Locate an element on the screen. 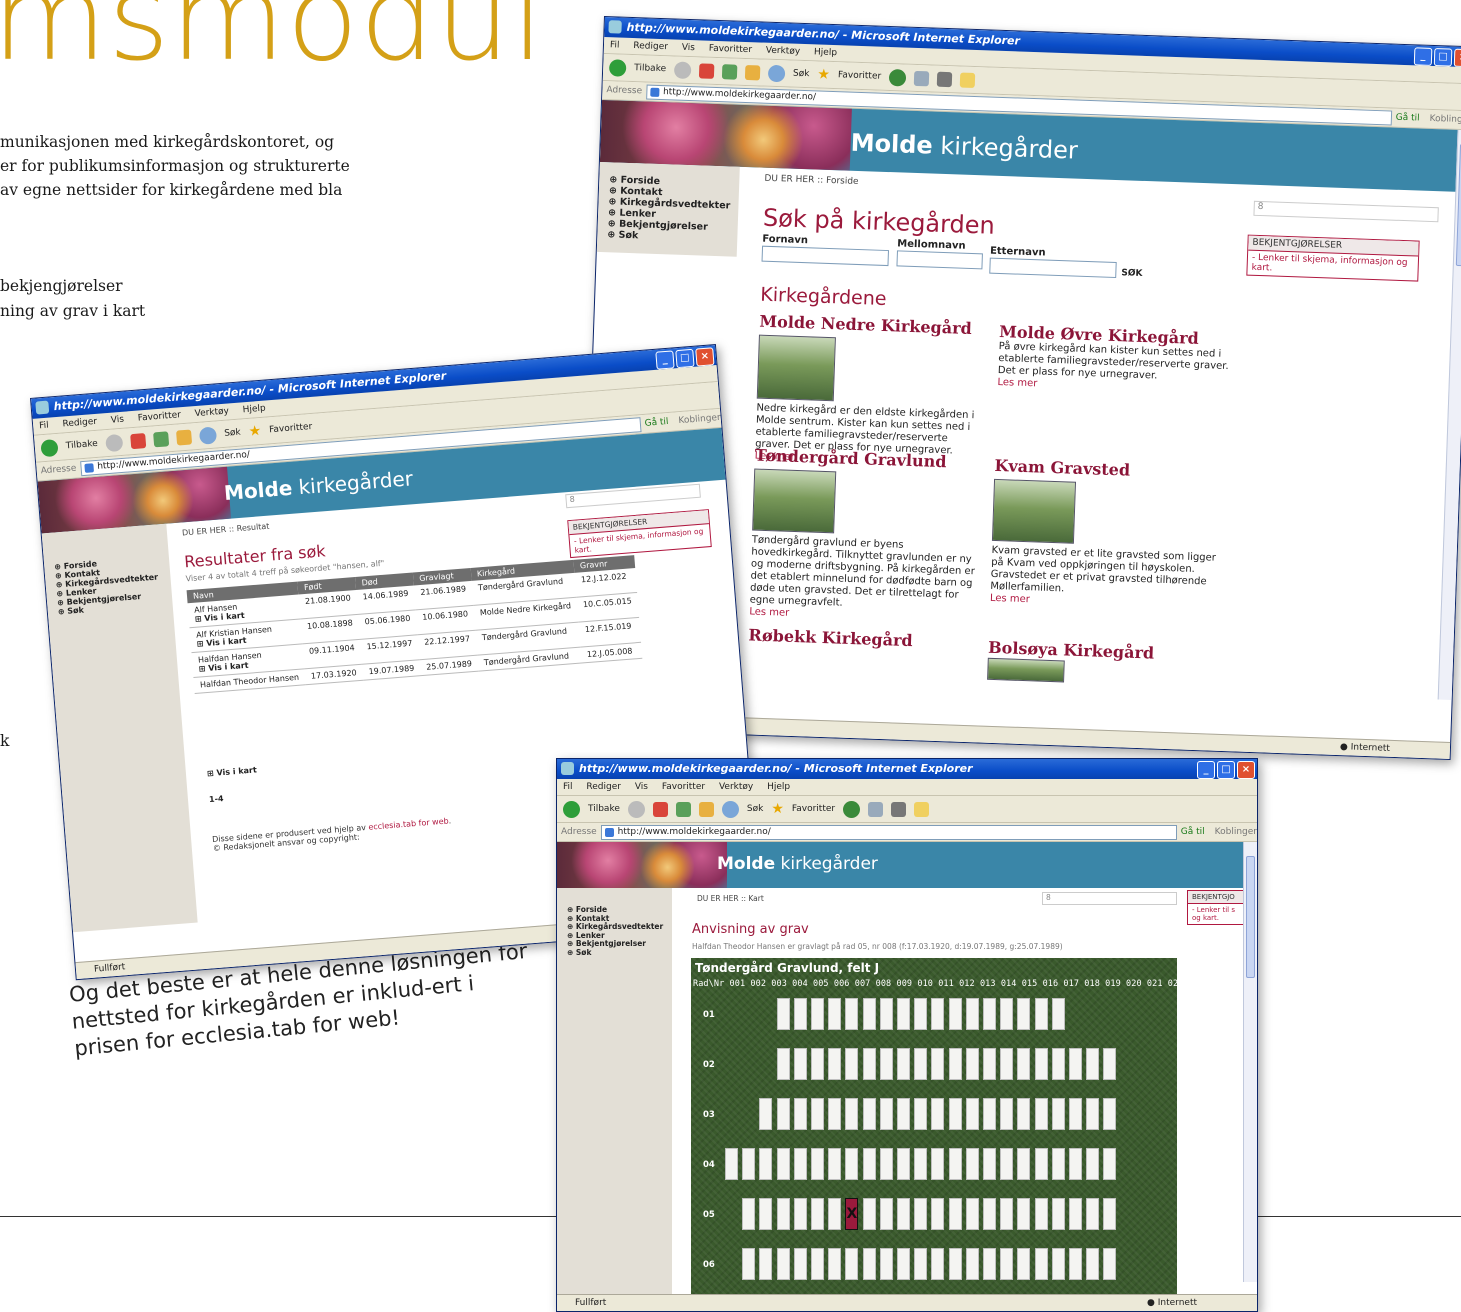 The image size is (1461, 1312). forward-arrow-icon is located at coordinates (636, 809).